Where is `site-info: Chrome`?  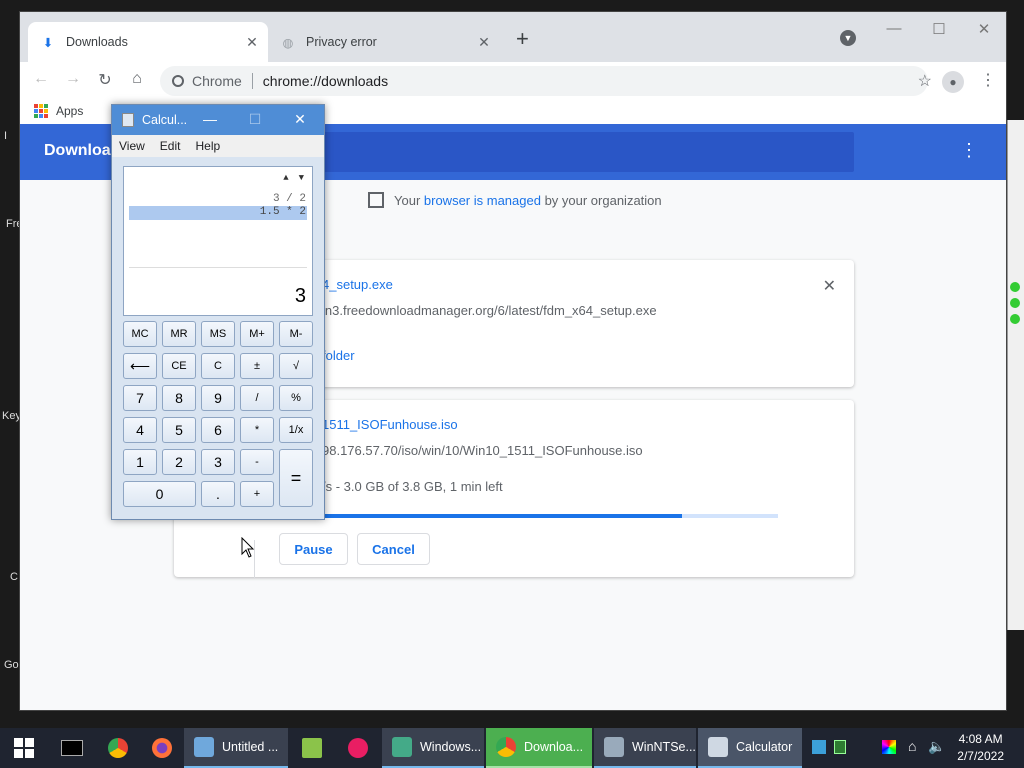
site-info: Chrome is located at coordinates (207, 81).